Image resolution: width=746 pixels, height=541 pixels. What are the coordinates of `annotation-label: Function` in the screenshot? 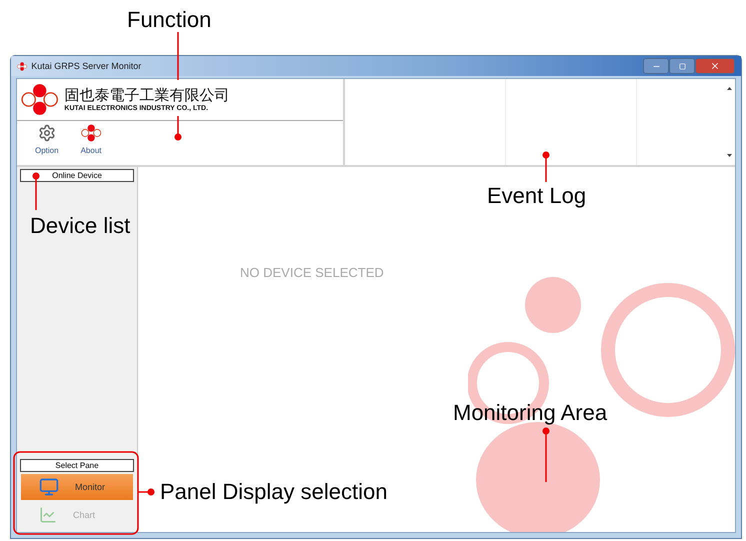 It's located at (169, 20).